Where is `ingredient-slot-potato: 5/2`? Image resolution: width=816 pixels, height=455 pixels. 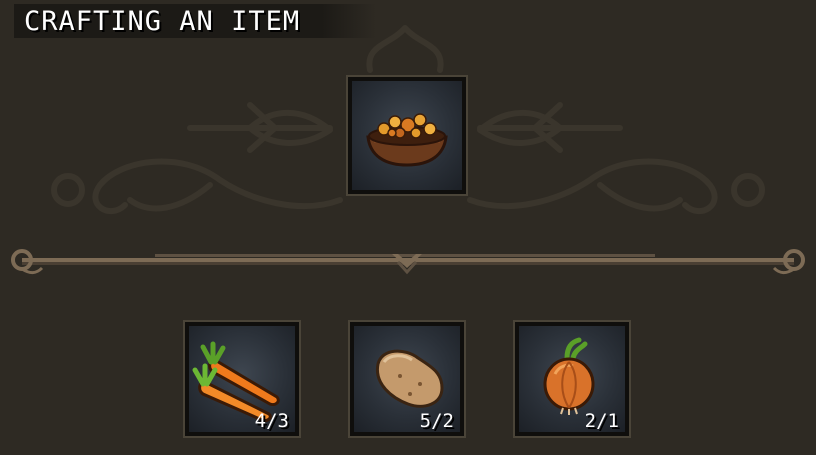
ingredient-slot-potato: 5/2 is located at coordinates (407, 379).